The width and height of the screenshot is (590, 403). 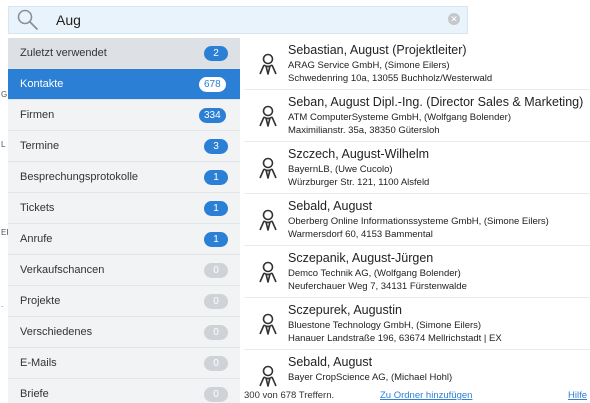 What do you see at coordinates (577, 395) in the screenshot?
I see `help-link: Hilfe` at bounding box center [577, 395].